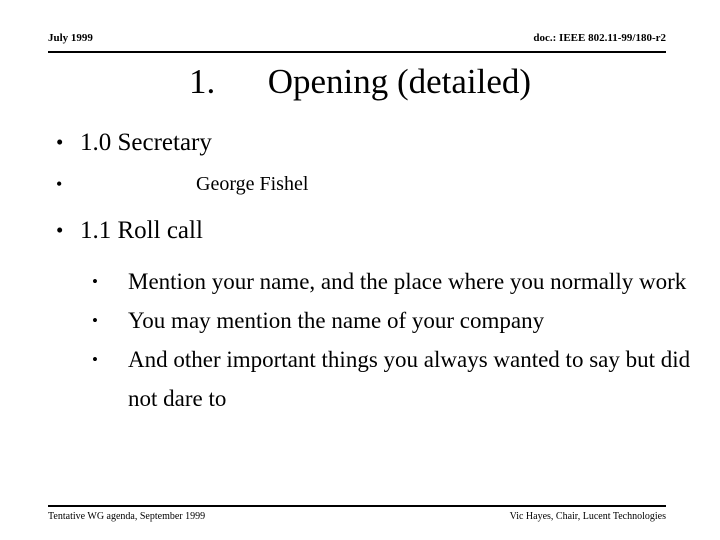 The height and width of the screenshot is (540, 720). I want to click on list-item-label: 1.1 Roll call, so click(141, 230).